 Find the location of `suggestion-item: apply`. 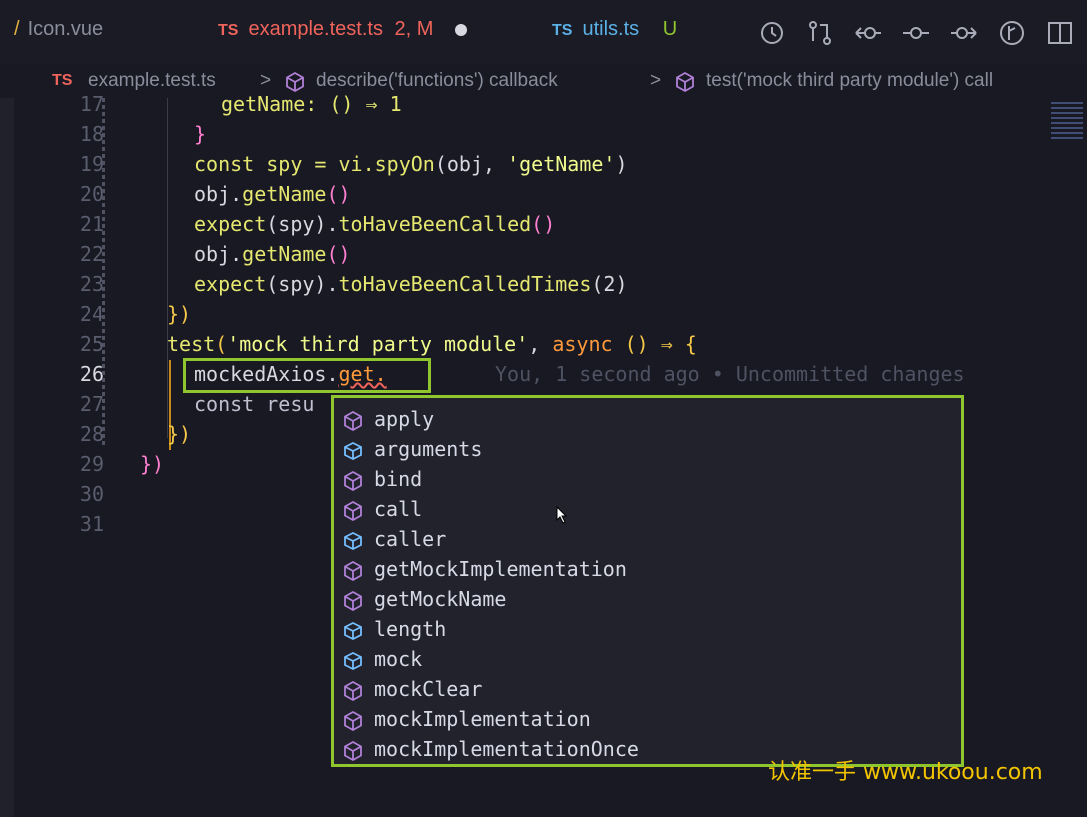

suggestion-item: apply is located at coordinates (647, 420).